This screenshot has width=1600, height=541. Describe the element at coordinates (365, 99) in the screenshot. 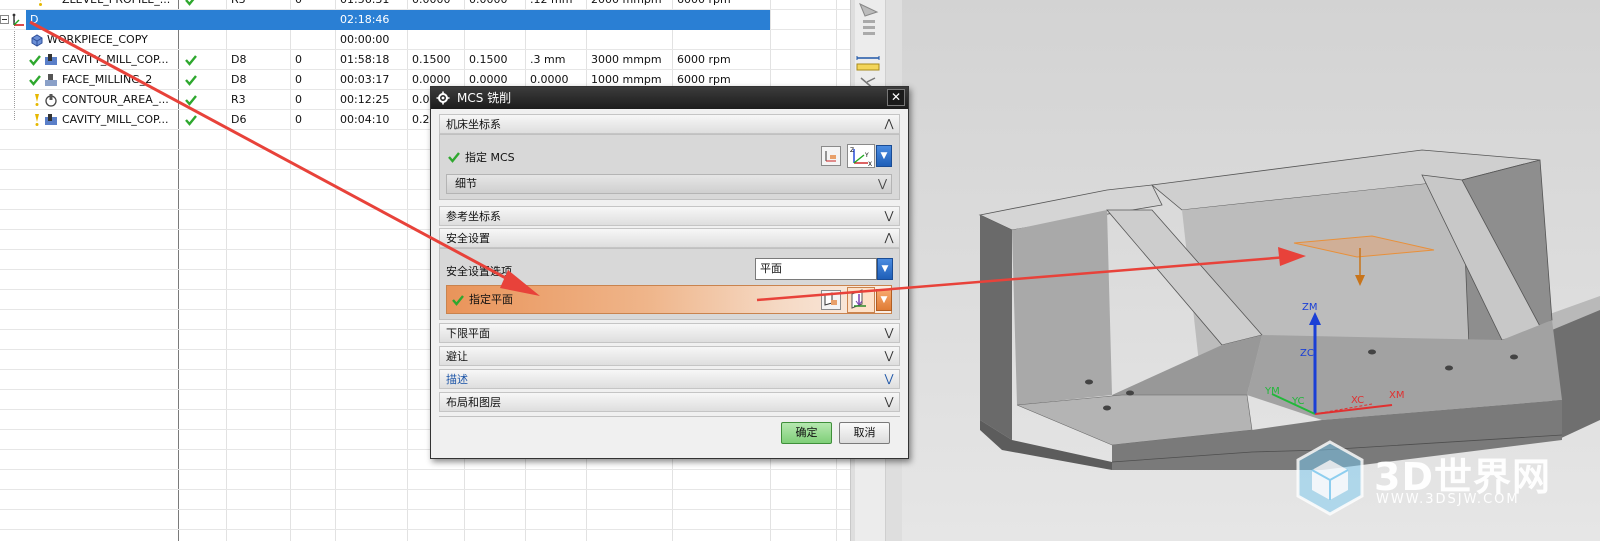

I see `time-cell: 00:12:25` at that location.